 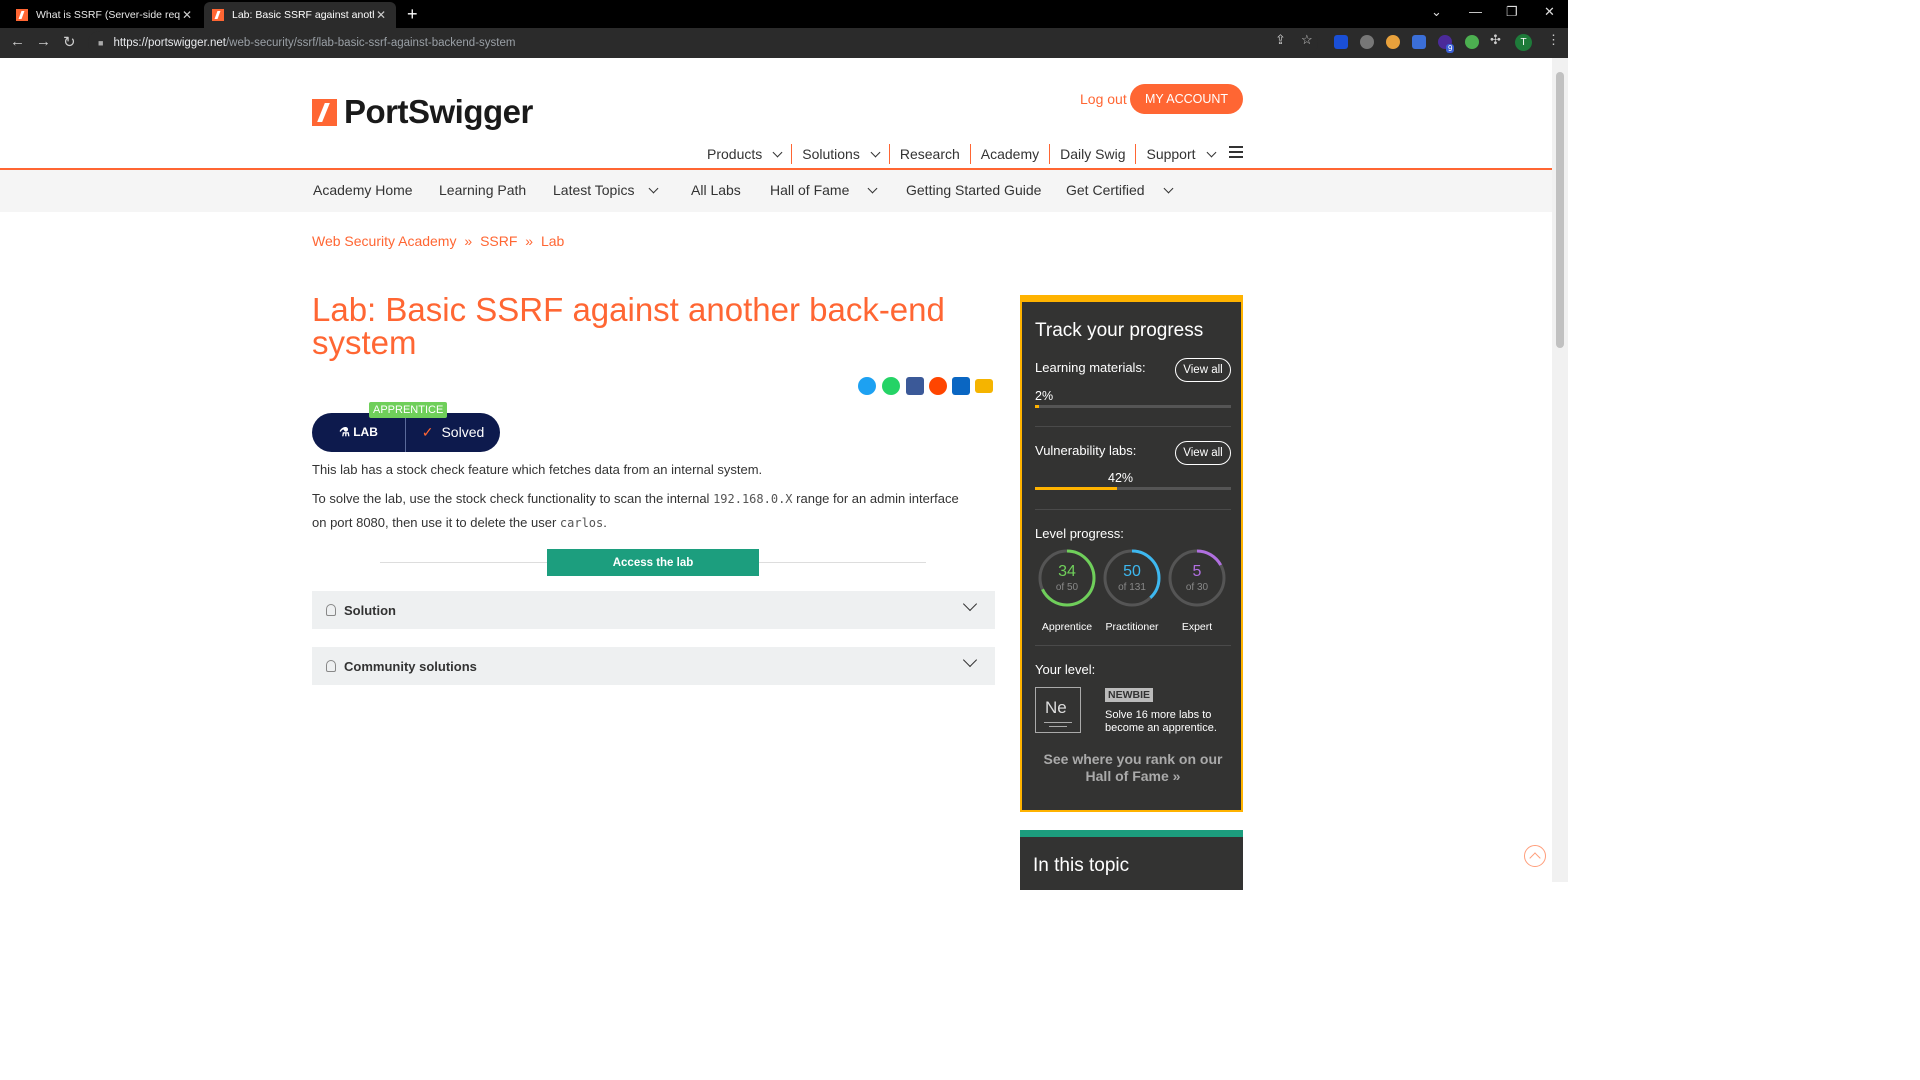 I want to click on neon-element-icon: Ne, so click(x=1058, y=710).